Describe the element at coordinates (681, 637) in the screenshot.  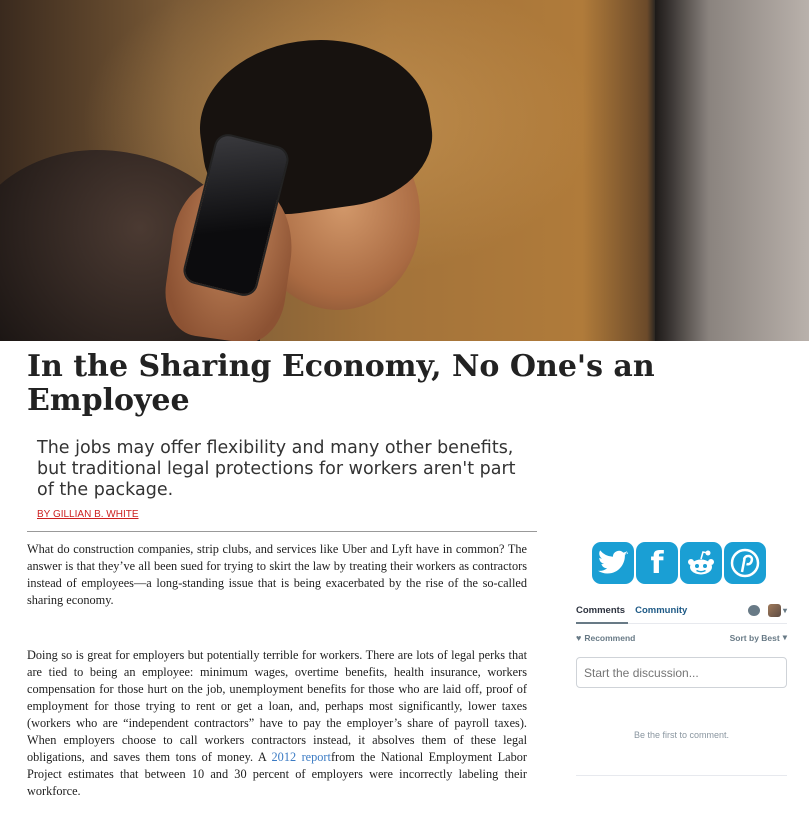
I see `comments-toolbar: ♥ Recommend Sort by Best ▾` at that location.